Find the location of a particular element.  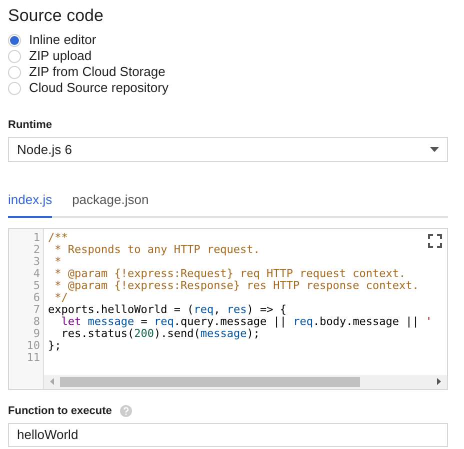

function-input: helloWorld is located at coordinates (228, 434).